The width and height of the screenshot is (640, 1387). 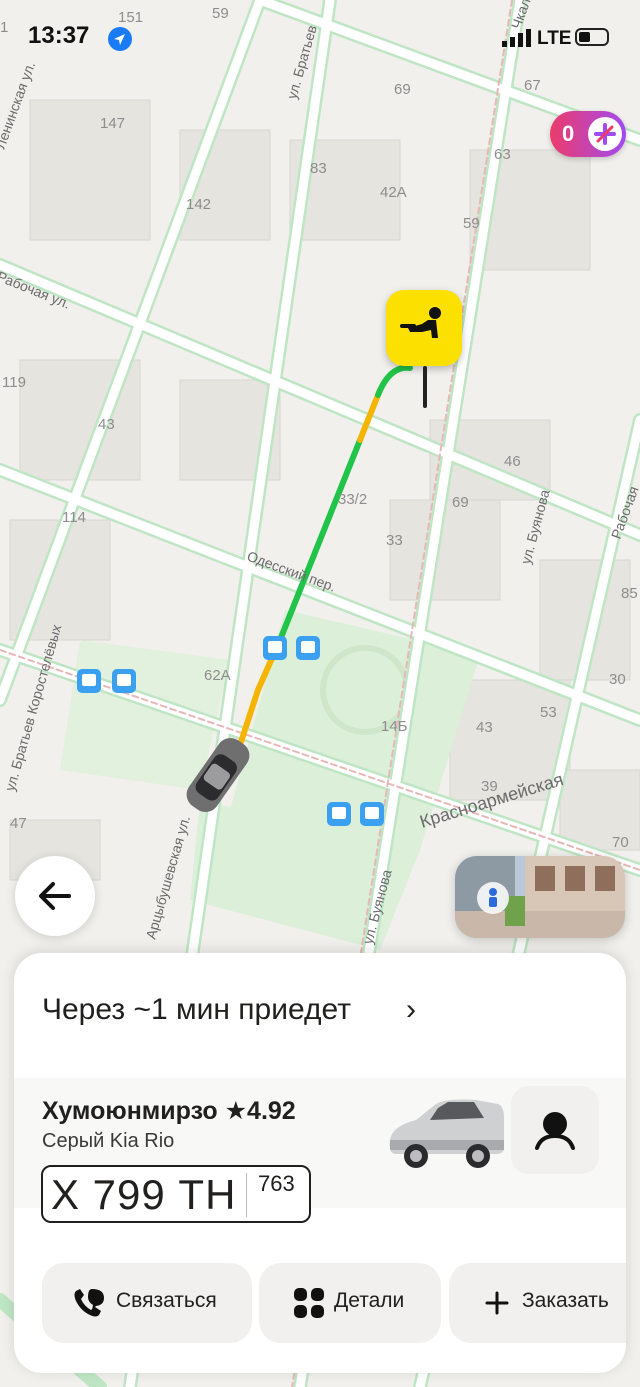 I want to click on battery-icon, so click(x=592, y=37).